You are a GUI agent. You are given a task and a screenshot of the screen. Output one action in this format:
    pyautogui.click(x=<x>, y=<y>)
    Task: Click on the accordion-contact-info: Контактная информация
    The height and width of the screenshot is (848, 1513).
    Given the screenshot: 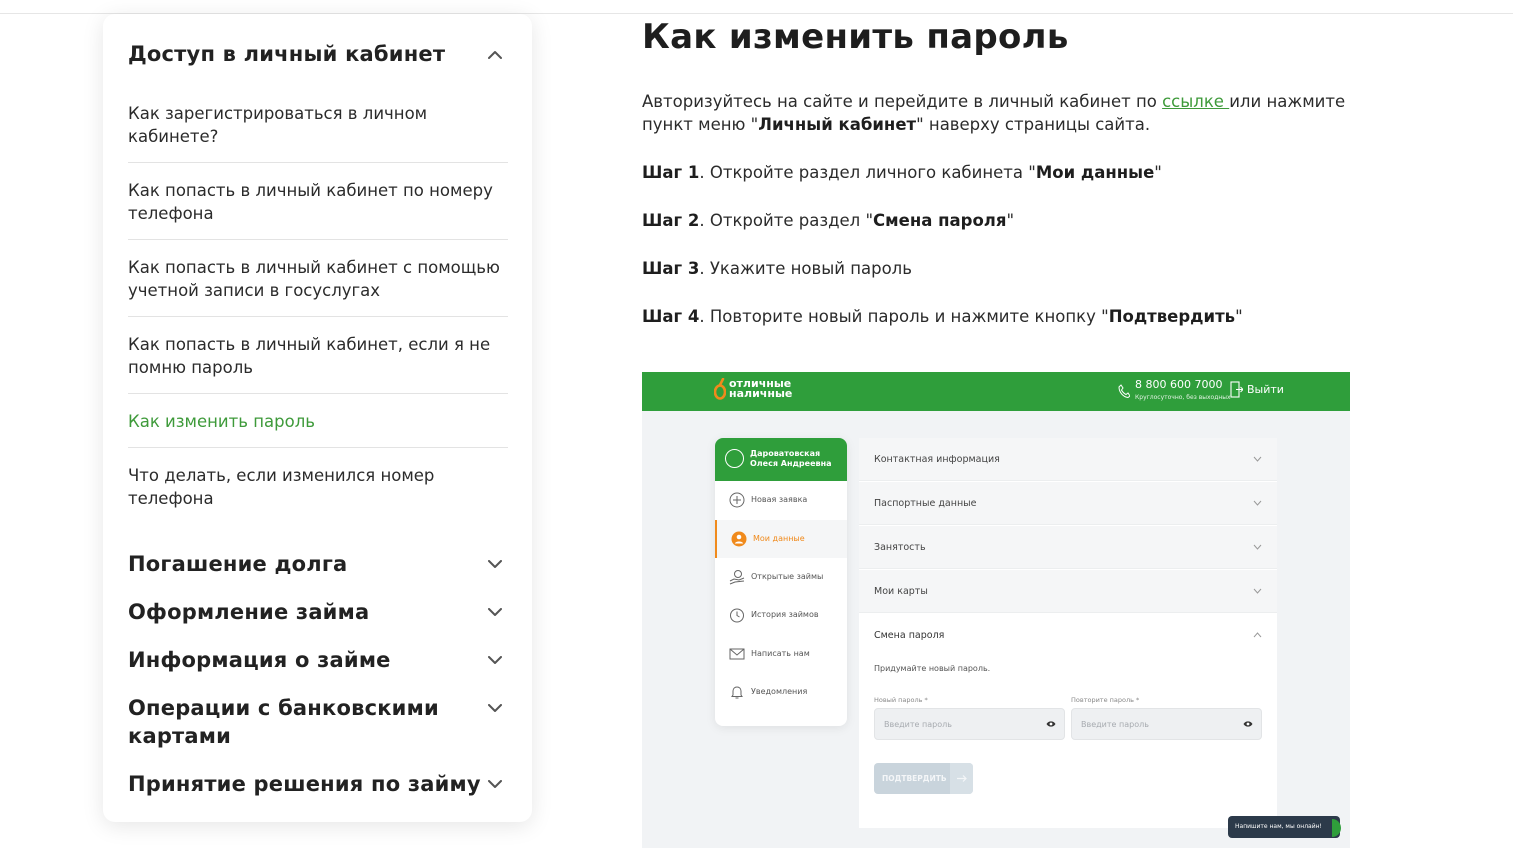 What is the action you would take?
    pyautogui.click(x=1068, y=459)
    